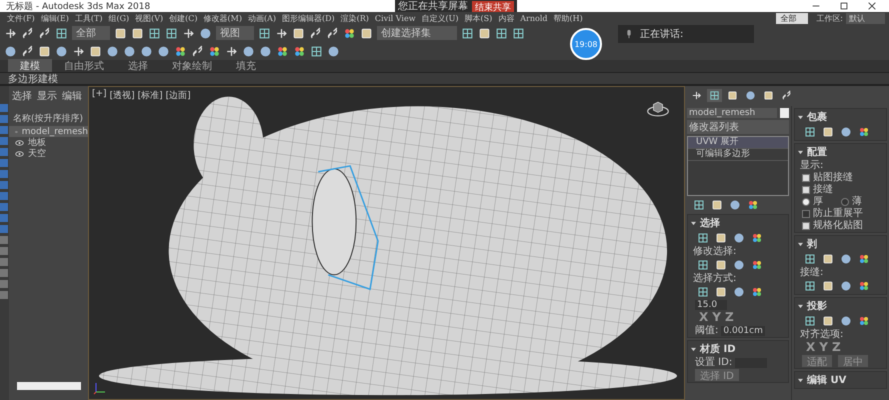  I want to click on menu-item: 视图(V), so click(149, 18).